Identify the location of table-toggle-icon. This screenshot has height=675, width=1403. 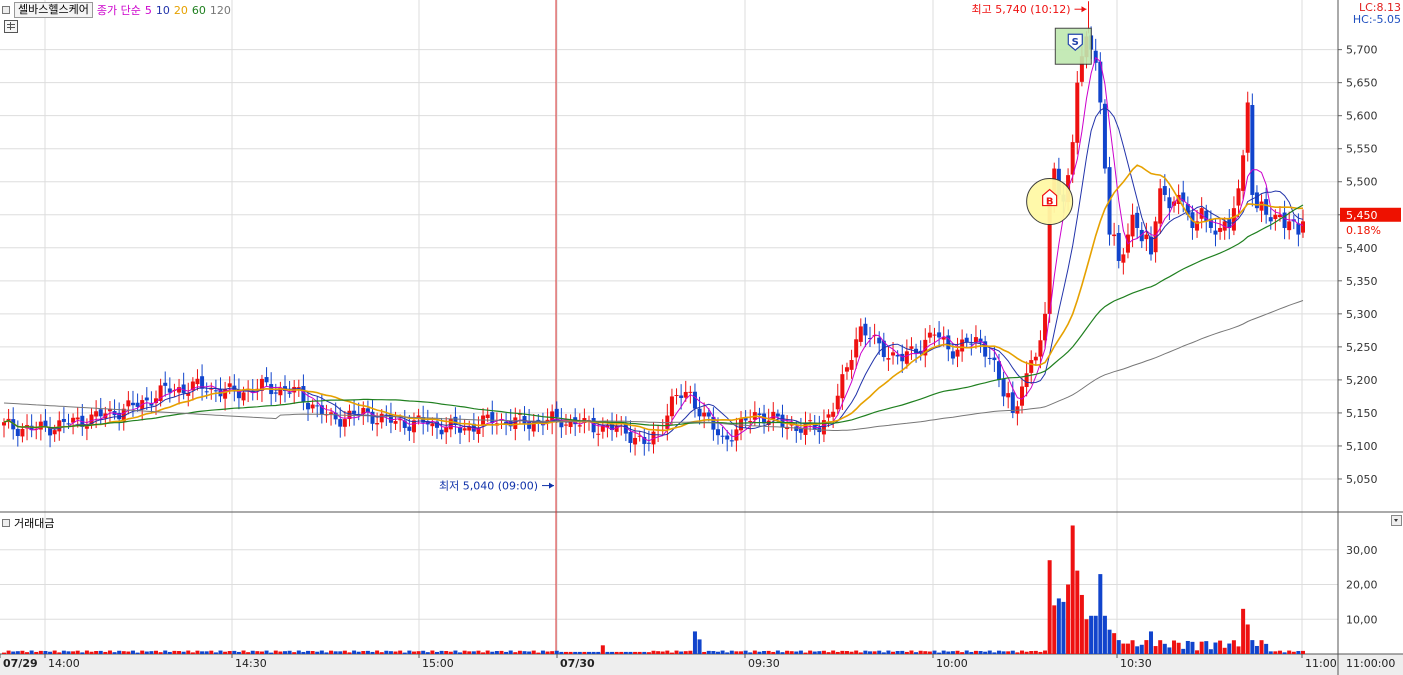
(11, 26).